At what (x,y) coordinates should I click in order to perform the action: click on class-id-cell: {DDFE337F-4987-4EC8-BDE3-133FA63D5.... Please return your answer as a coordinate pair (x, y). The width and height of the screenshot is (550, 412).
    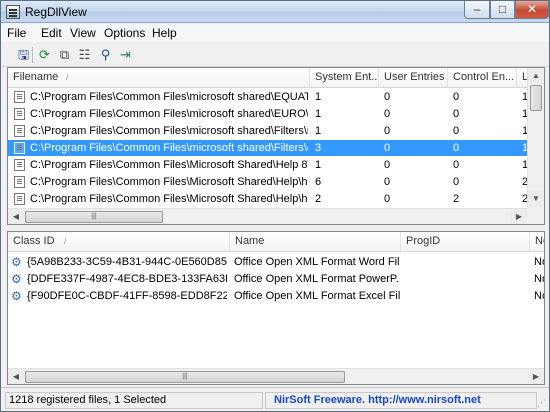
    Looking at the image, I should click on (127, 279).